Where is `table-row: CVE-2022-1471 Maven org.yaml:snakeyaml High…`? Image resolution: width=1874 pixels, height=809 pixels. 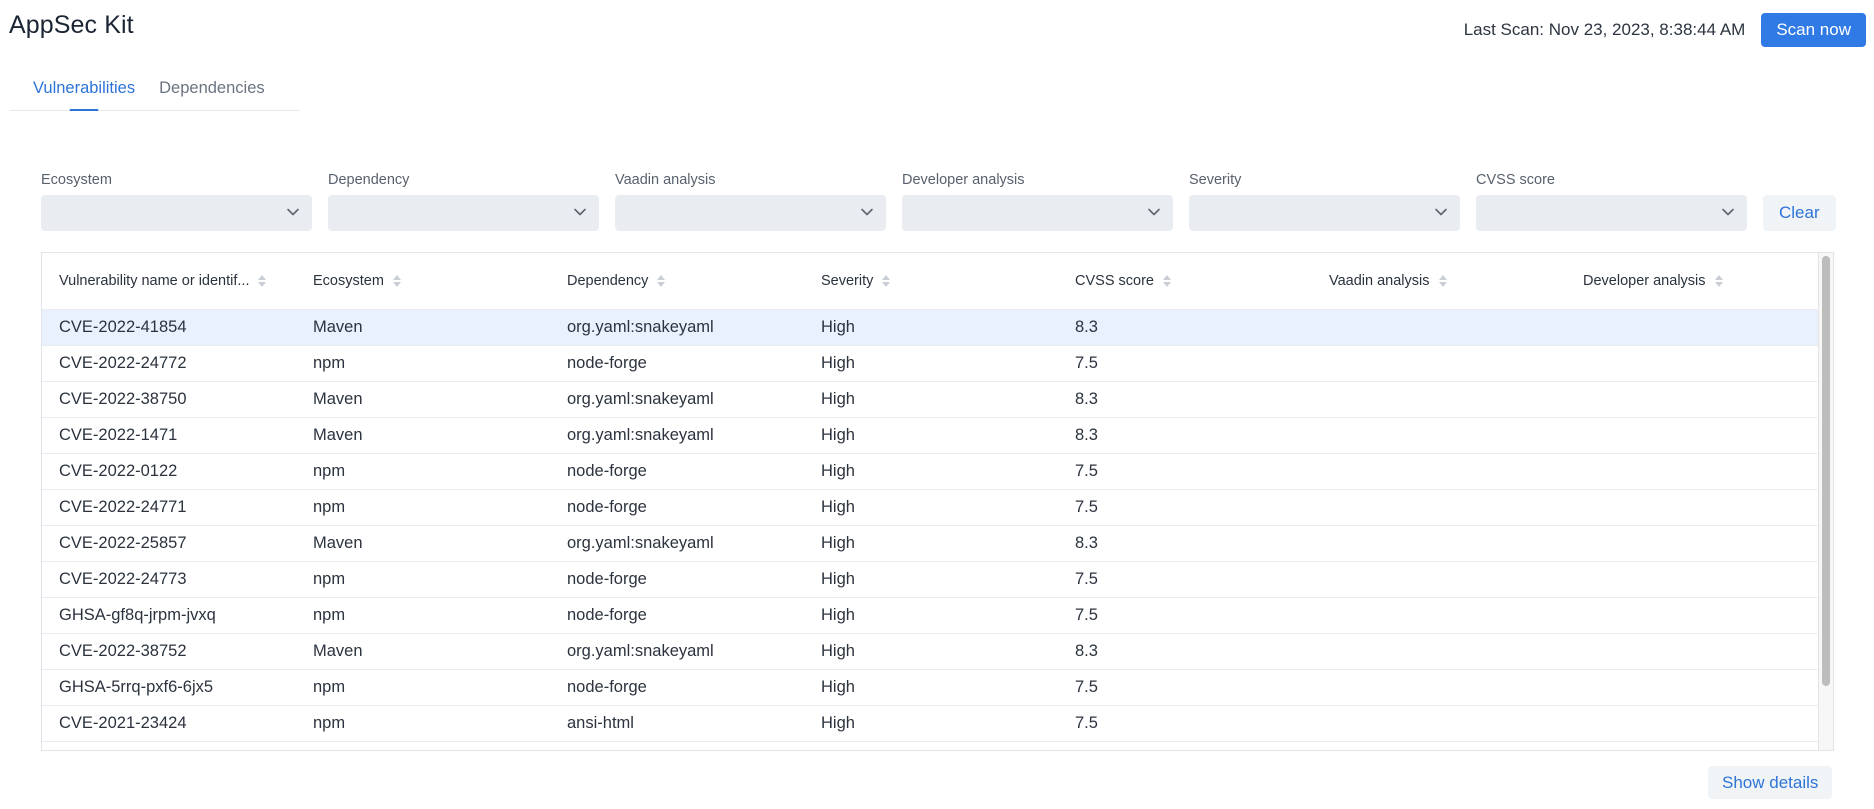
table-row: CVE-2022-1471 Maven org.yaml:snakeyaml High… is located at coordinates (937, 436).